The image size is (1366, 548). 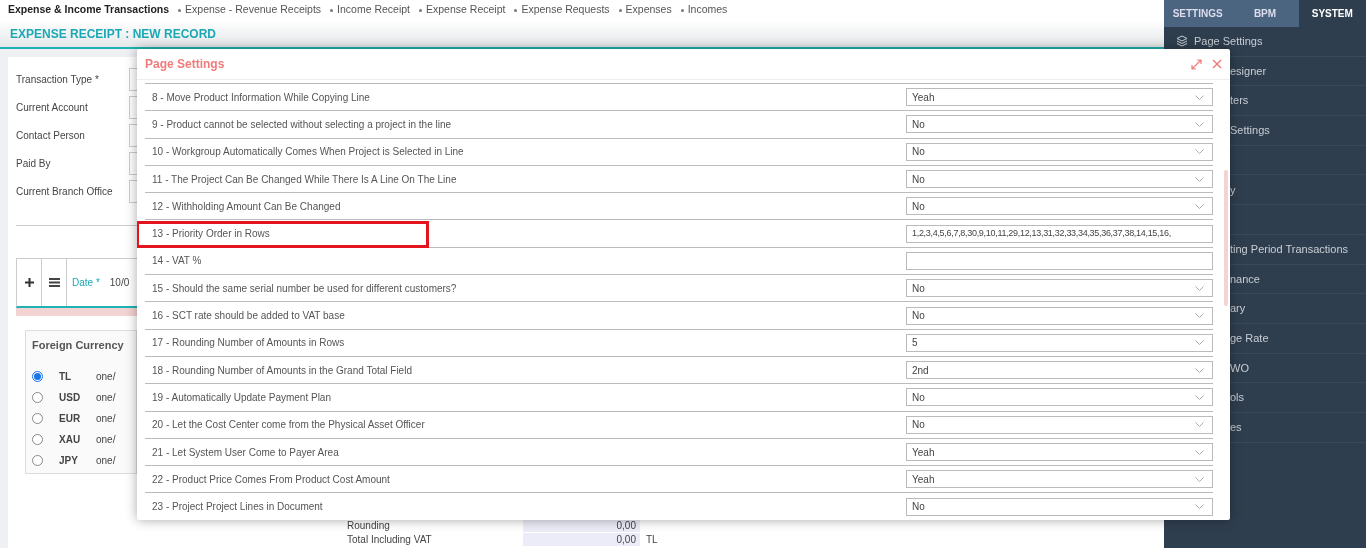 I want to click on field-label: Contact Person, so click(x=51, y=135).